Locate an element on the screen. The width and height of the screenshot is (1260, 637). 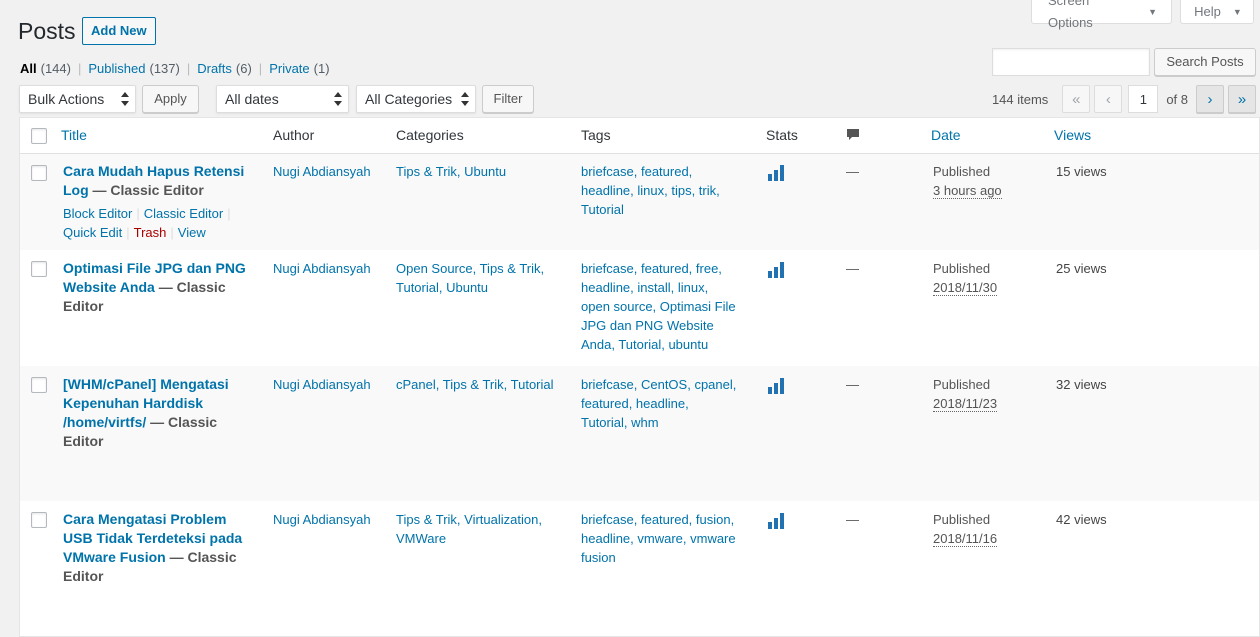
apply-button: Apply is located at coordinates (170, 99).